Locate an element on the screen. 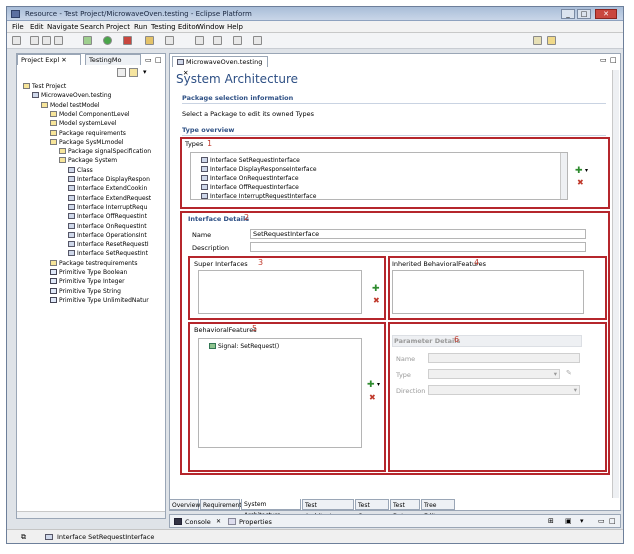 The image size is (634, 554). new-icon is located at coordinates (16, 40).